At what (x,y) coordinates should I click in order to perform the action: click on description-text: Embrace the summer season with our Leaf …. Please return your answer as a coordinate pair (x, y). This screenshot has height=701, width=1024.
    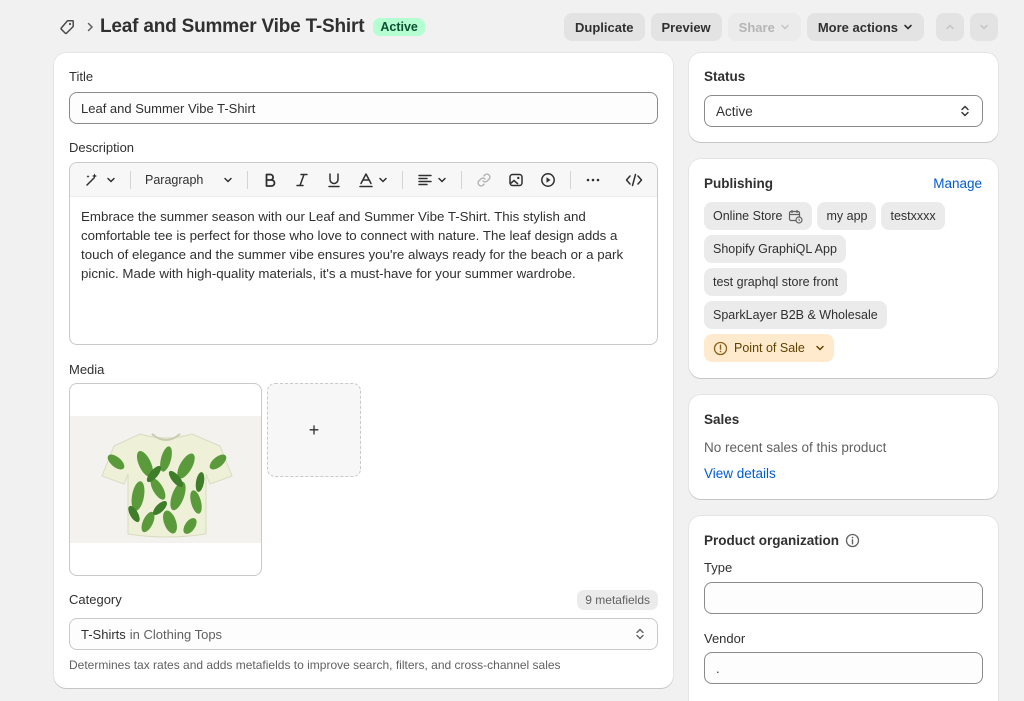
    Looking at the image, I should click on (363, 245).